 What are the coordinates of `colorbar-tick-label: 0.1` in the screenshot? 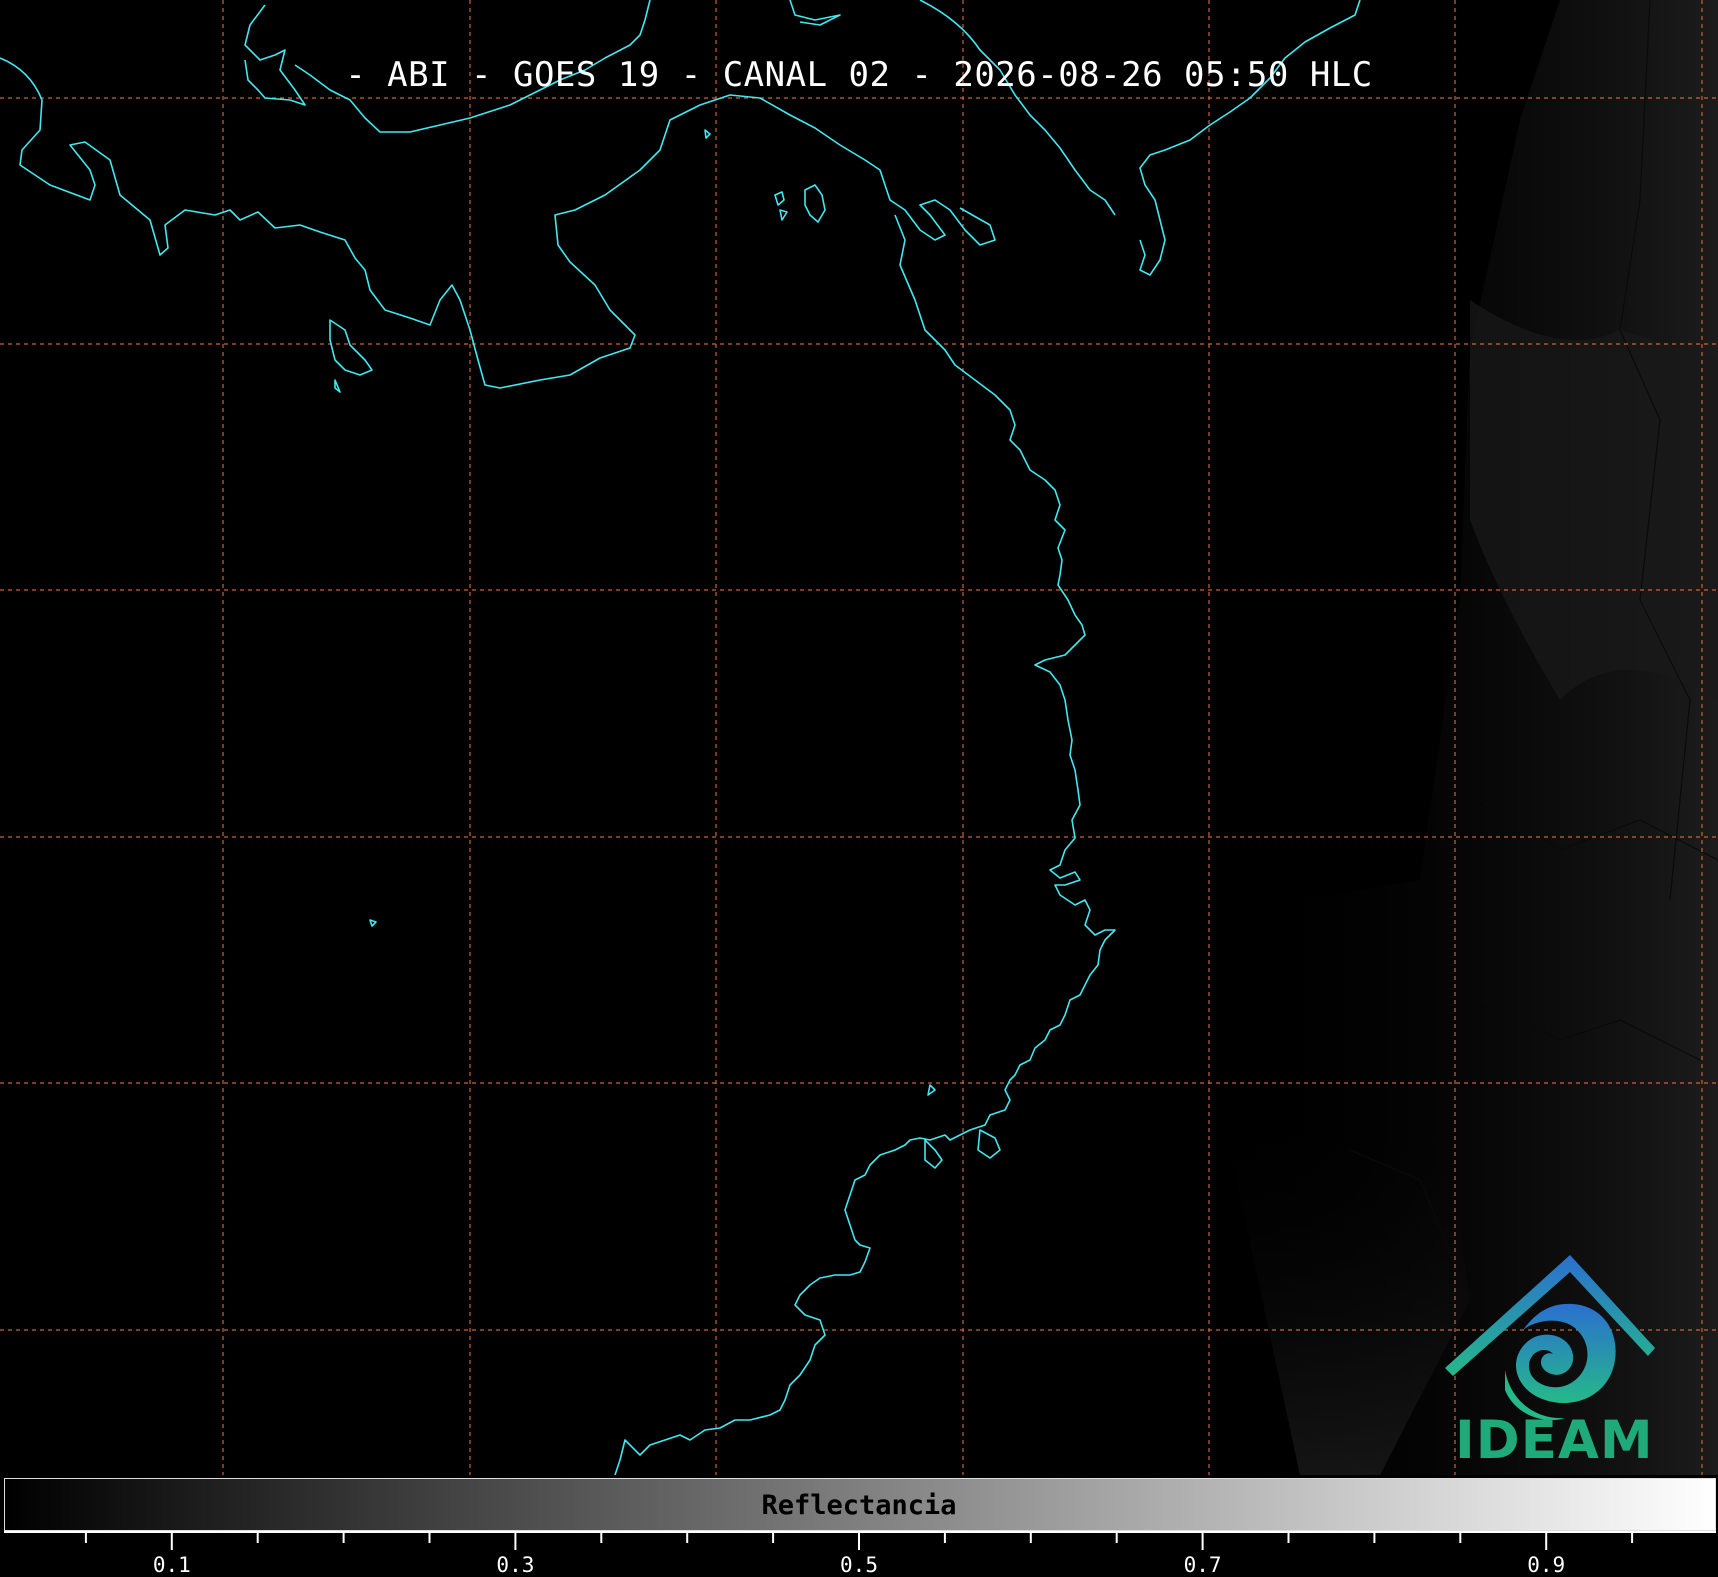 It's located at (171, 1565).